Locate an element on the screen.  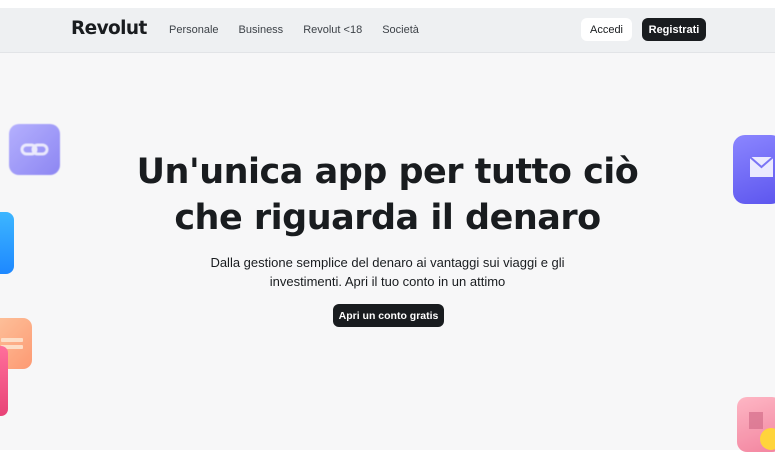
nav-item-personale: Personale is located at coordinates (194, 30).